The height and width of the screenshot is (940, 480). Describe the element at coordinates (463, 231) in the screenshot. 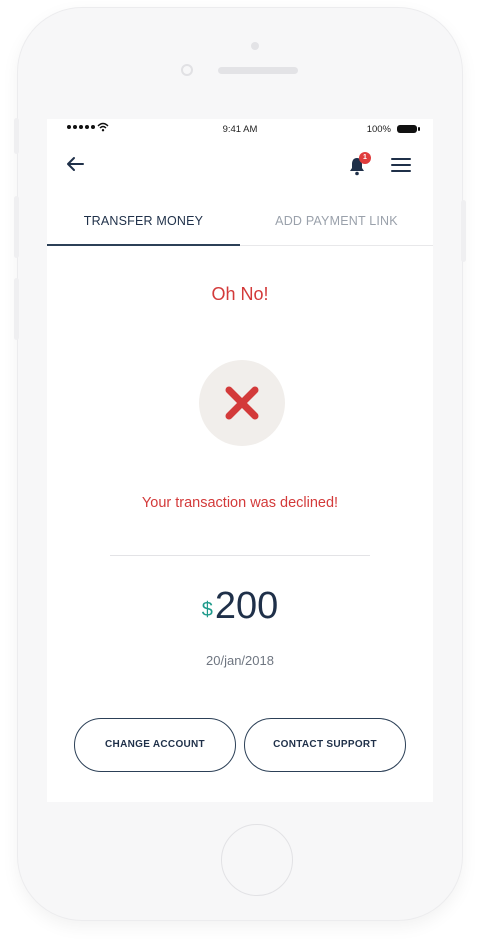

I see `power-button` at that location.